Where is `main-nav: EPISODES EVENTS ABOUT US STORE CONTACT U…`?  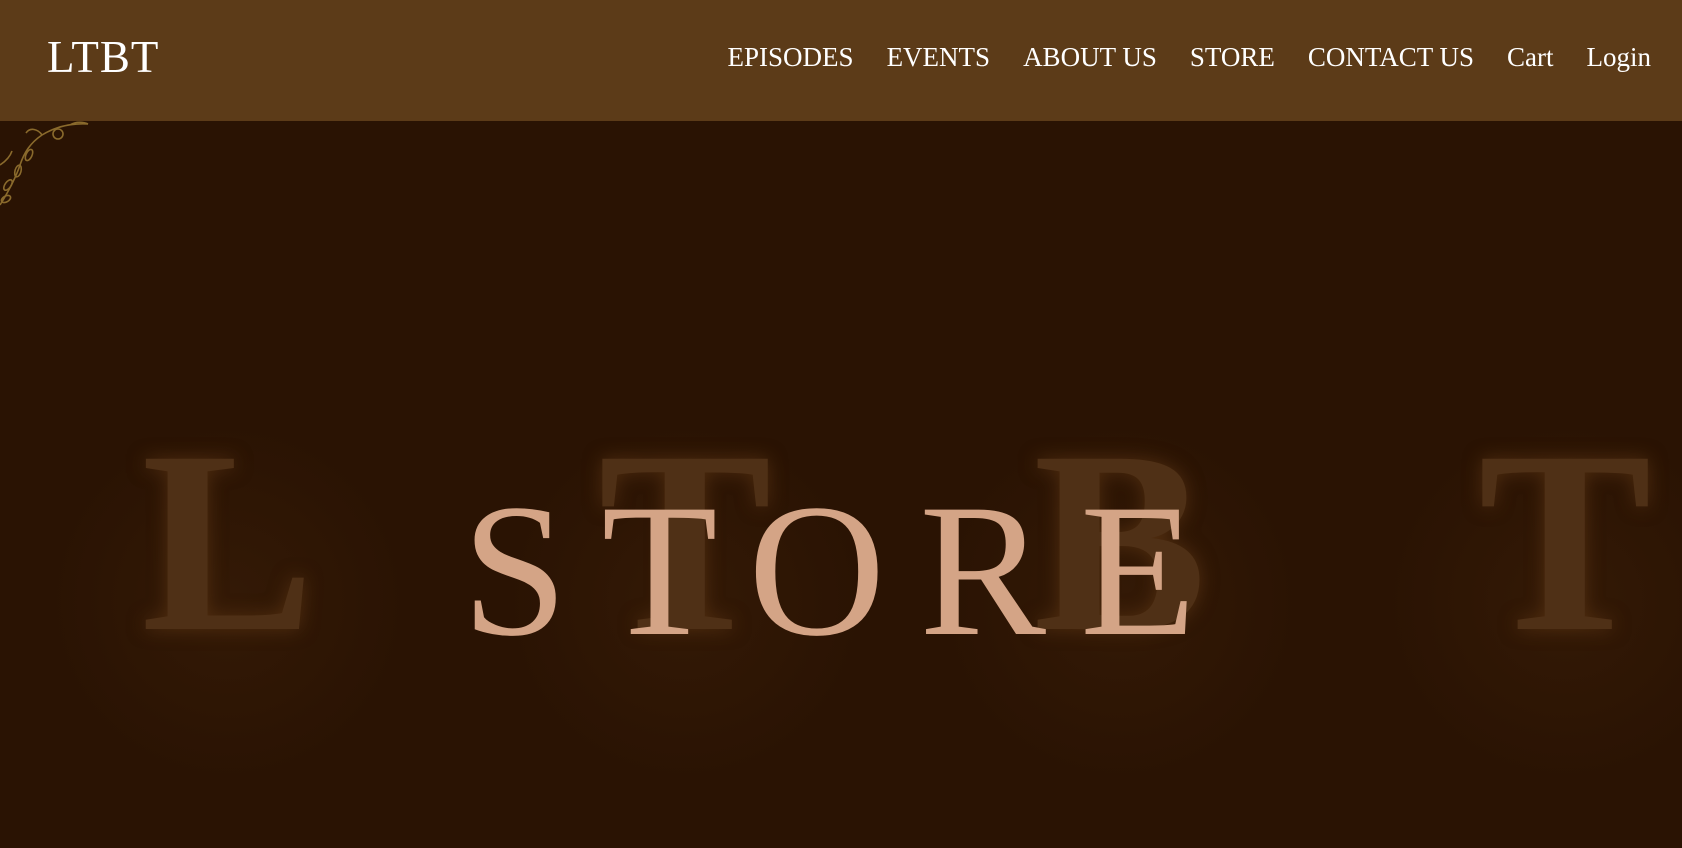
main-nav: EPISODES EVENTS ABOUT US STORE CONTACT U… is located at coordinates (1189, 57).